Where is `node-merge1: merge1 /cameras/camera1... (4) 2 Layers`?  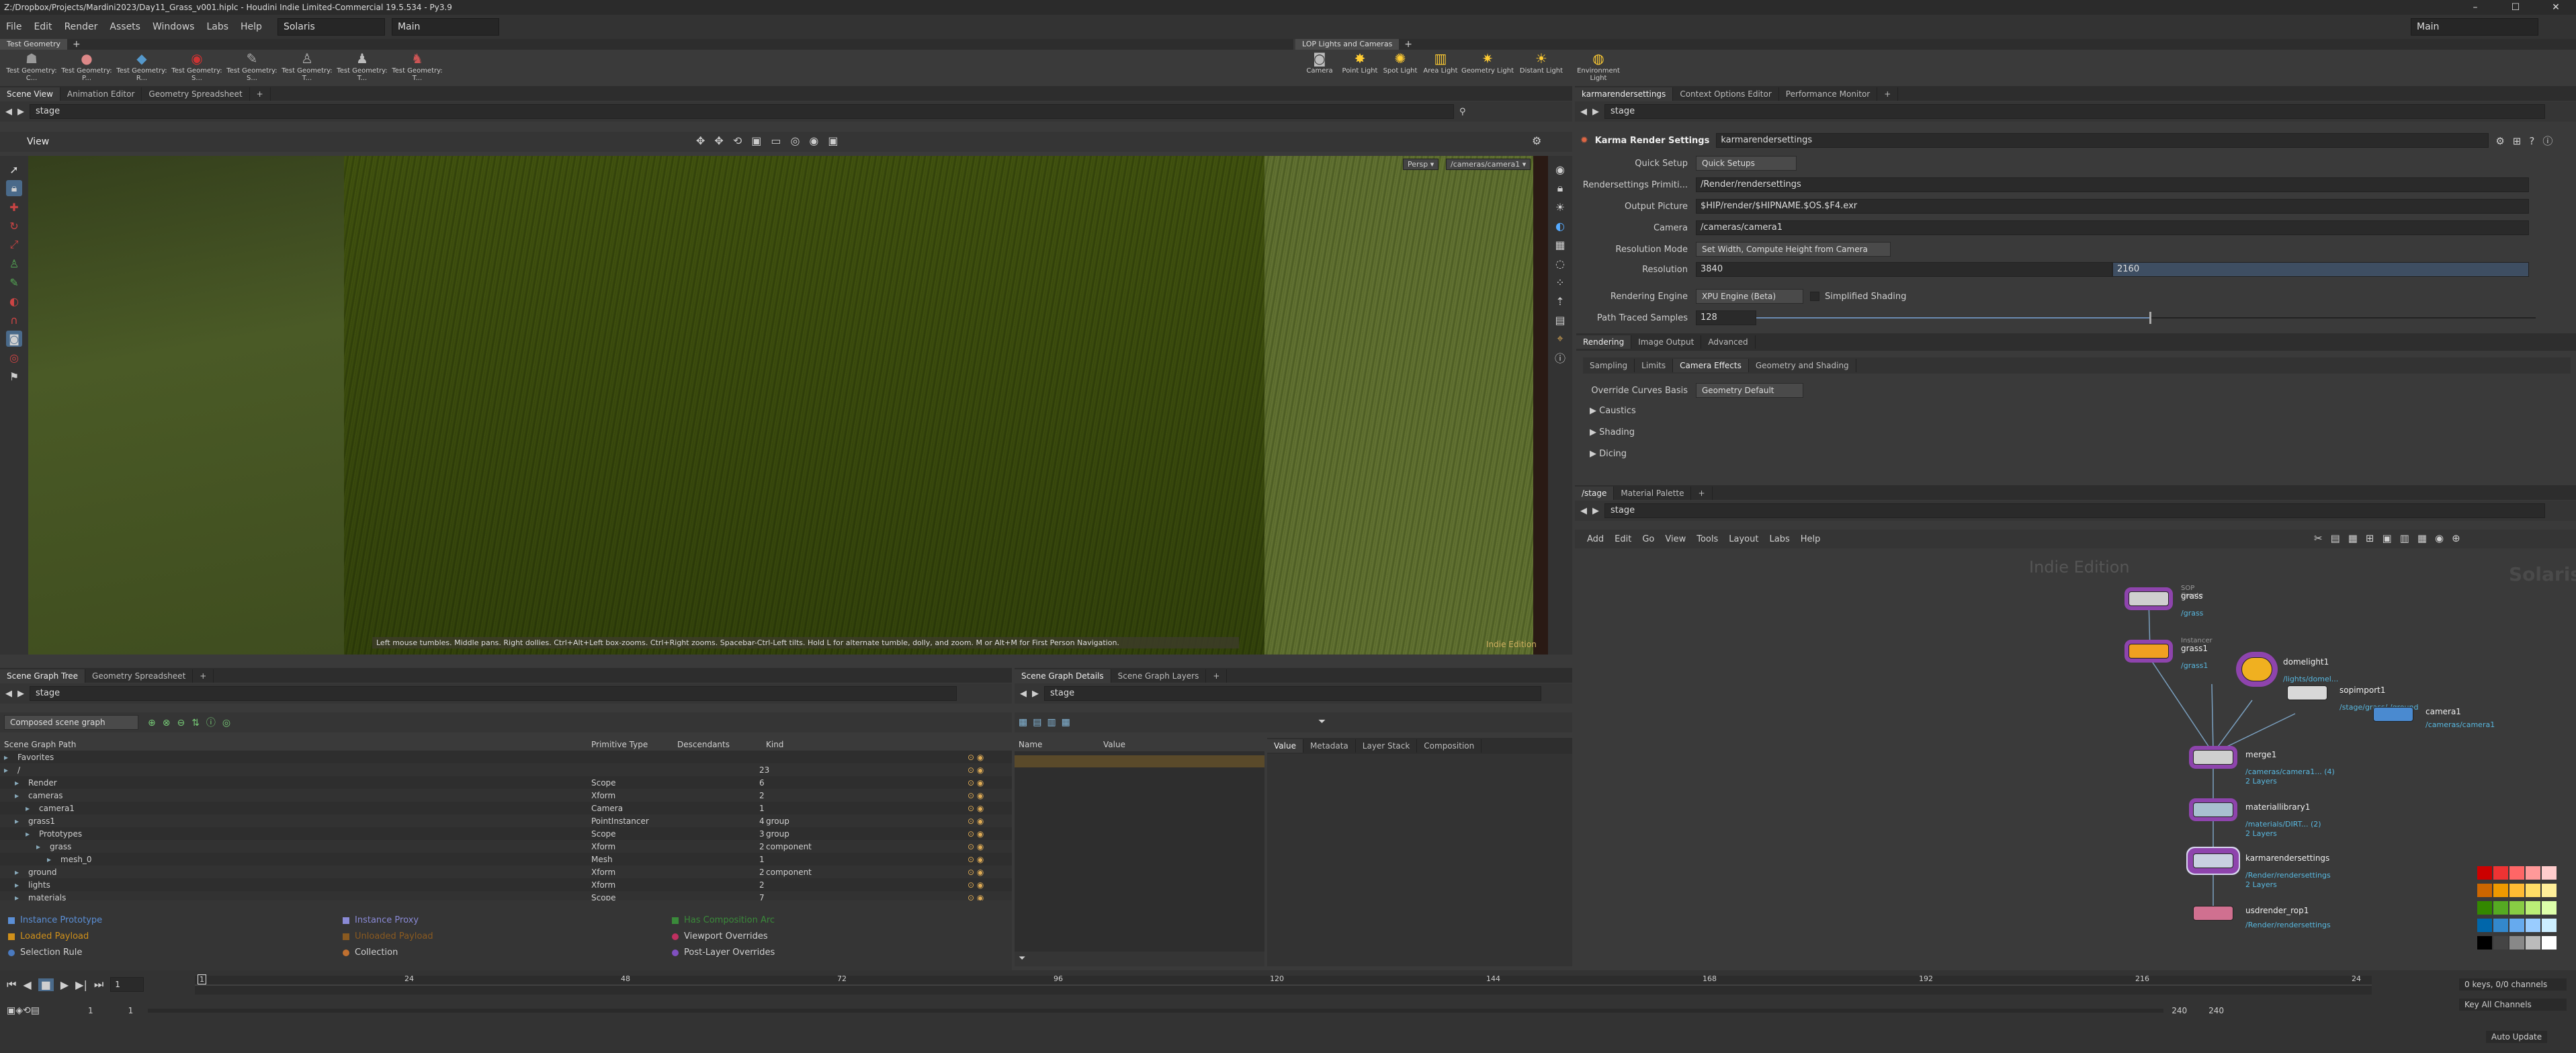
node-merge1: merge1 /cameras/camera1... (4) 2 Layers is located at coordinates (2264, 768).